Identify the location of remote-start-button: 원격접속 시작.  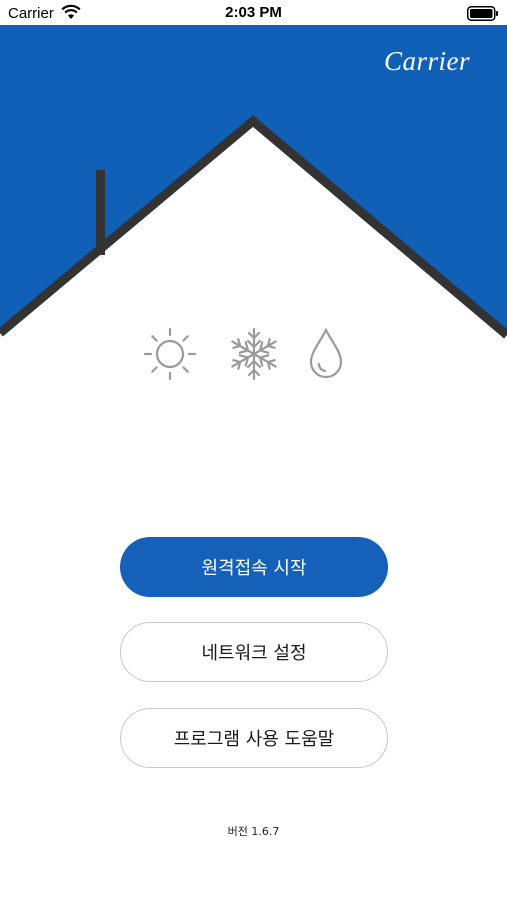
(254, 567).